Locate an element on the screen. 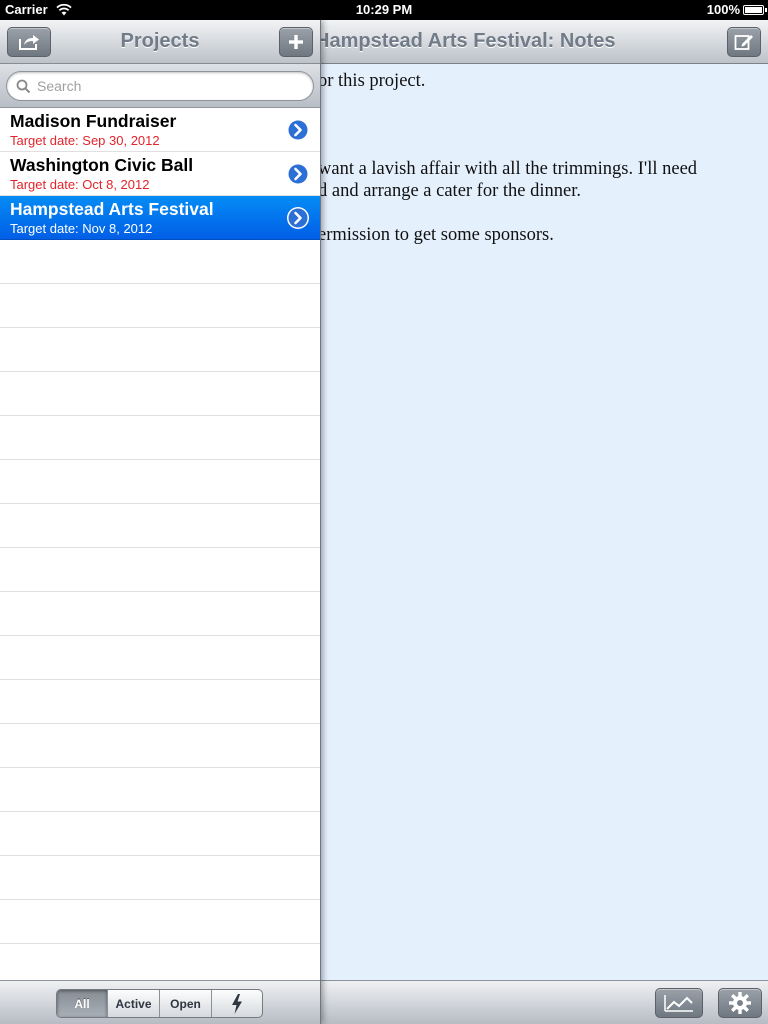 This screenshot has height=1024, width=768. filter-toolbar: All Active Open is located at coordinates (160, 1002).